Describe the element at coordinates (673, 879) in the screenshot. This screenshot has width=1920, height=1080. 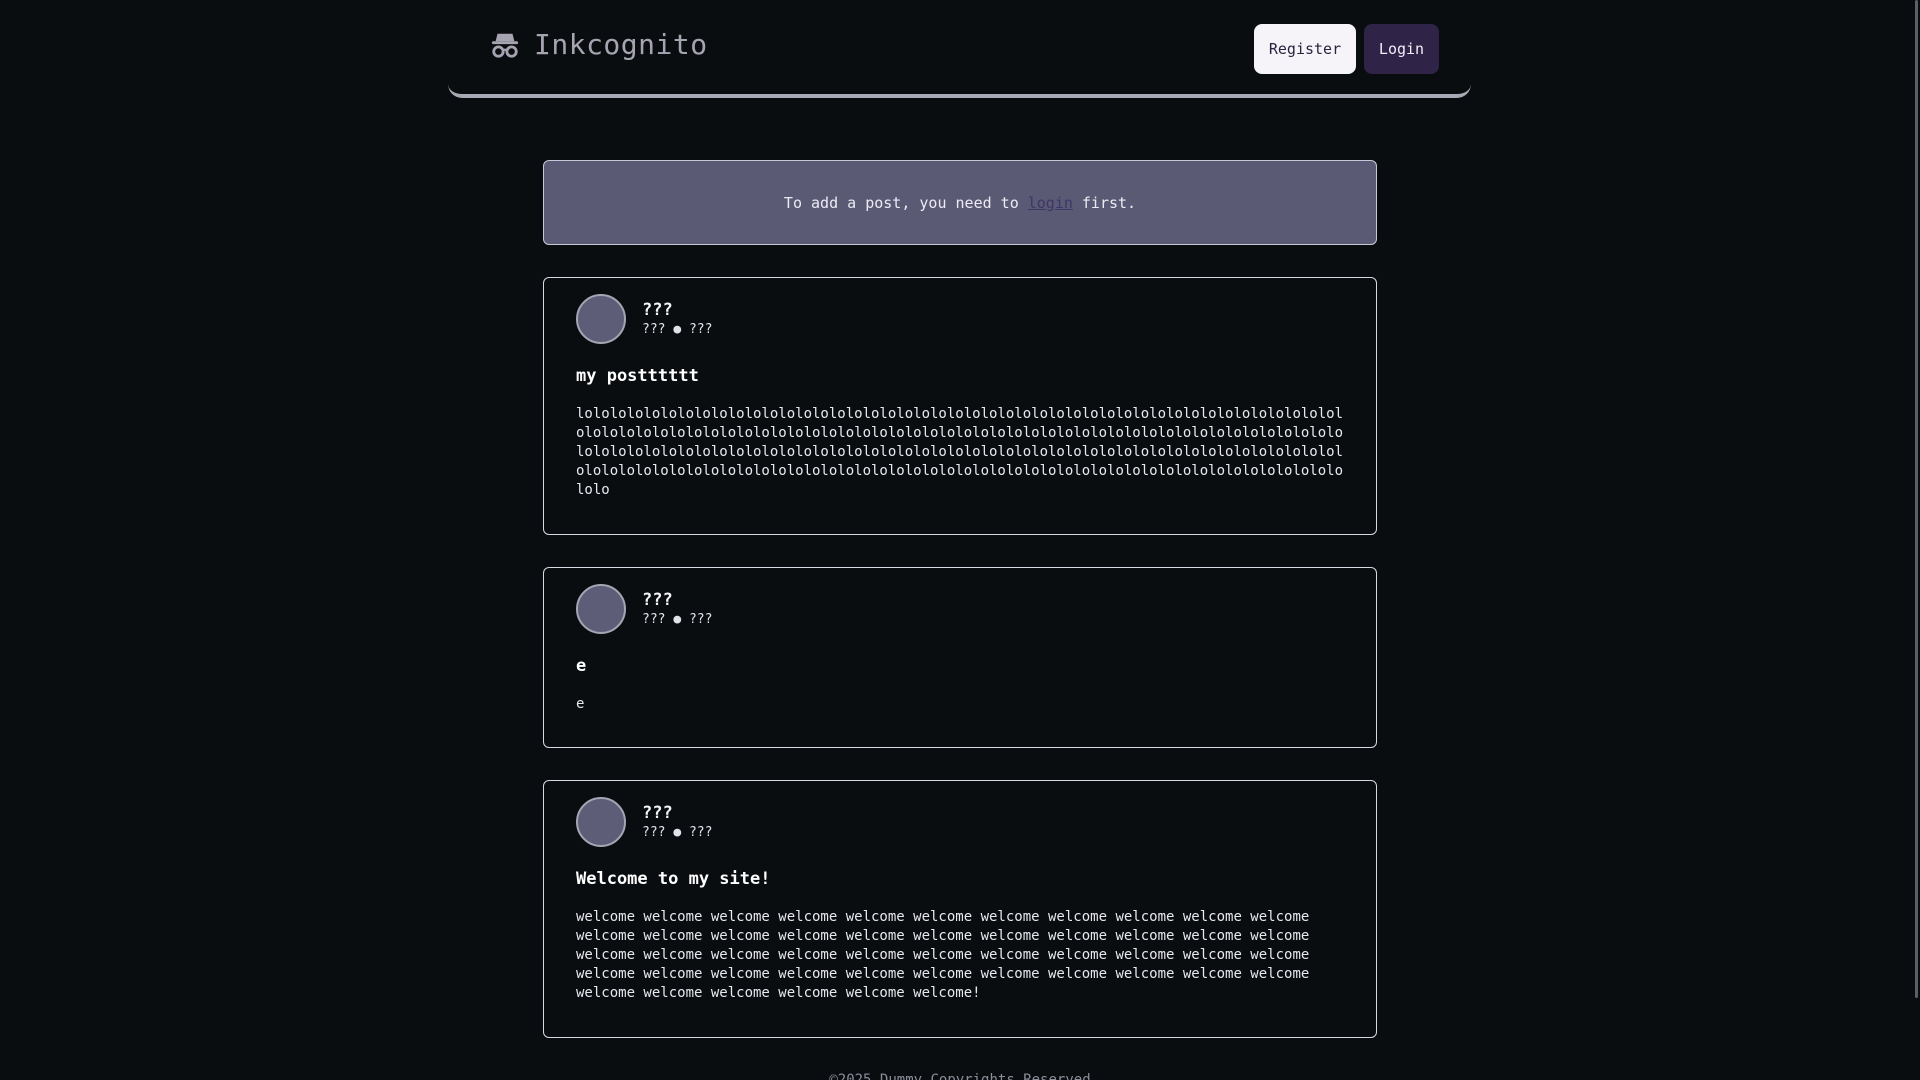
I see `post-title: Welcome to my site!` at that location.